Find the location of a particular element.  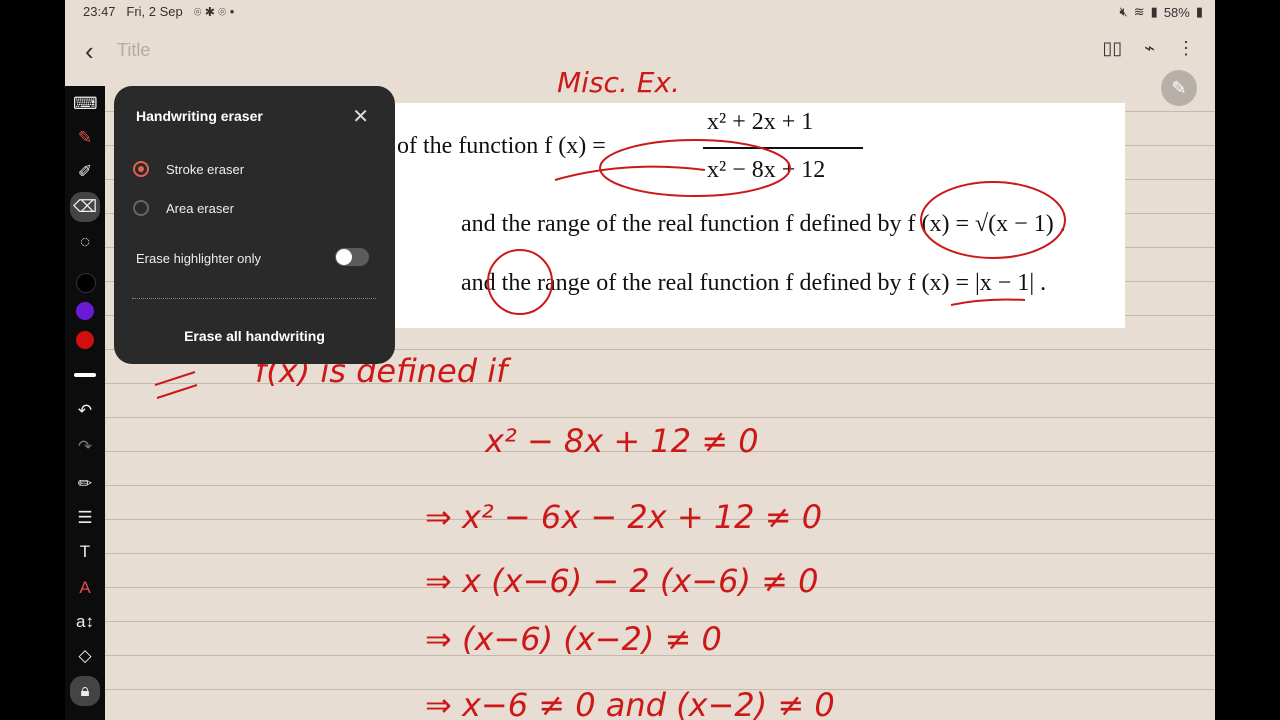

status-date: Fri, 2 Sep is located at coordinates (154, 11).